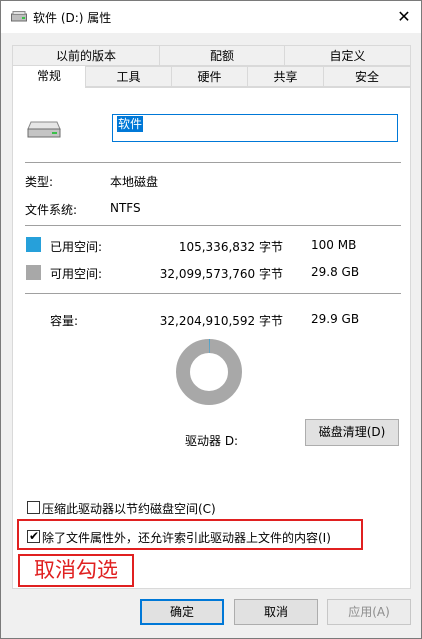  Describe the element at coordinates (212, 441) in the screenshot. I see `drive-letter-label: 驱动器 D:` at that location.